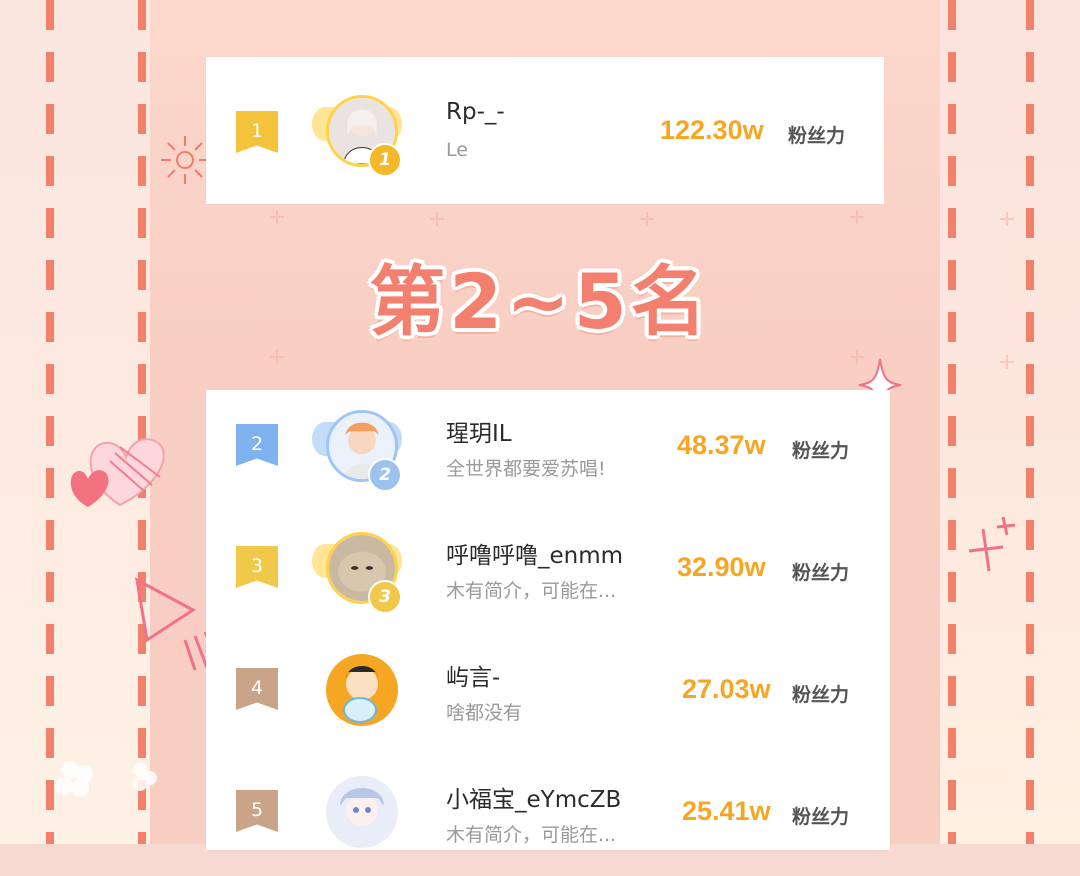  Describe the element at coordinates (548, 450) in the screenshot. I see `list-item: 2 2 瑆玥IL 全世界都要爱苏唱! 48.37w 粉丝力` at that location.